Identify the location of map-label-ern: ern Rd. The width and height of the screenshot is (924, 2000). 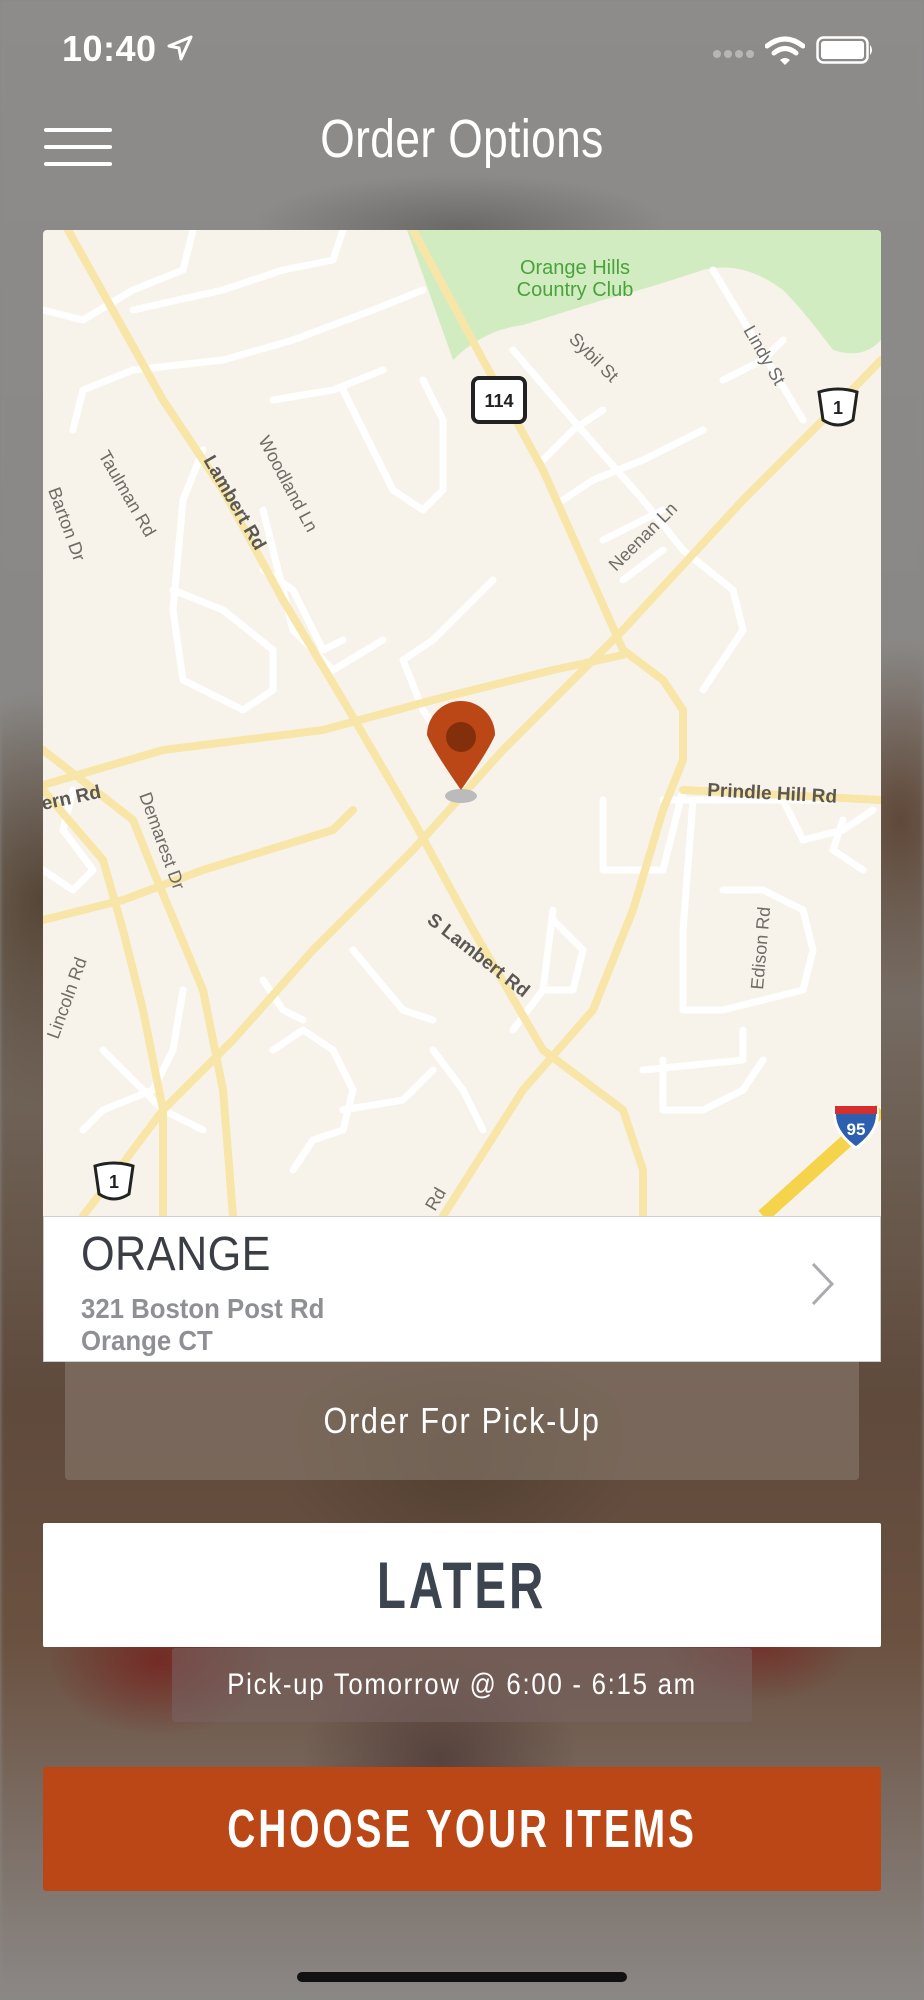
(73, 798).